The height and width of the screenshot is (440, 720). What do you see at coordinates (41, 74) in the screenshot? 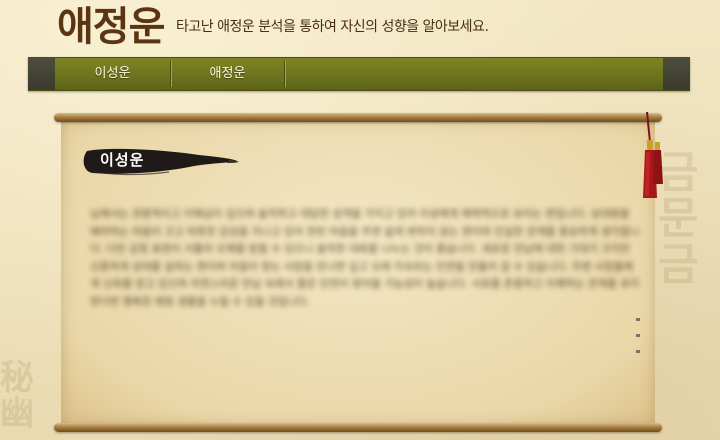
I see `nav-cap-left` at bounding box center [41, 74].